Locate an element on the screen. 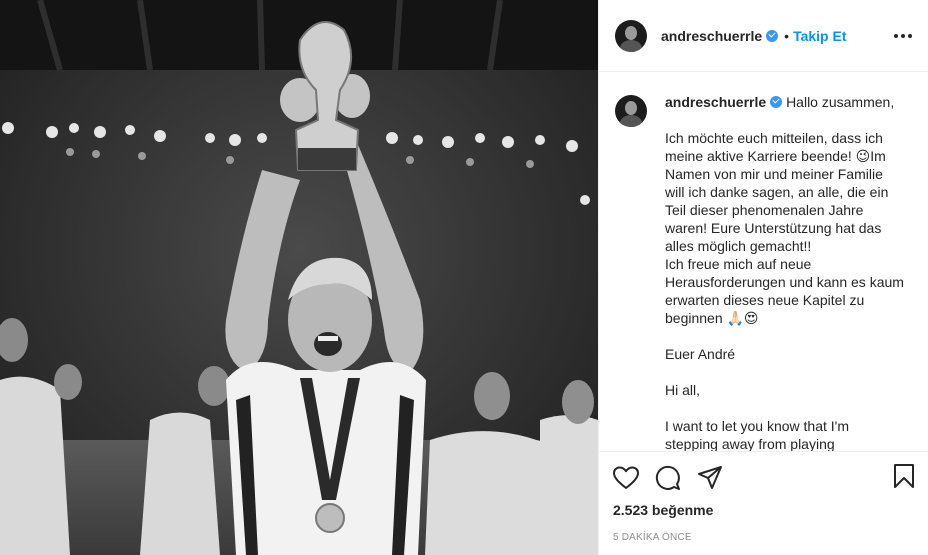 This screenshot has width=928, height=555. comment-icon is located at coordinates (668, 478).